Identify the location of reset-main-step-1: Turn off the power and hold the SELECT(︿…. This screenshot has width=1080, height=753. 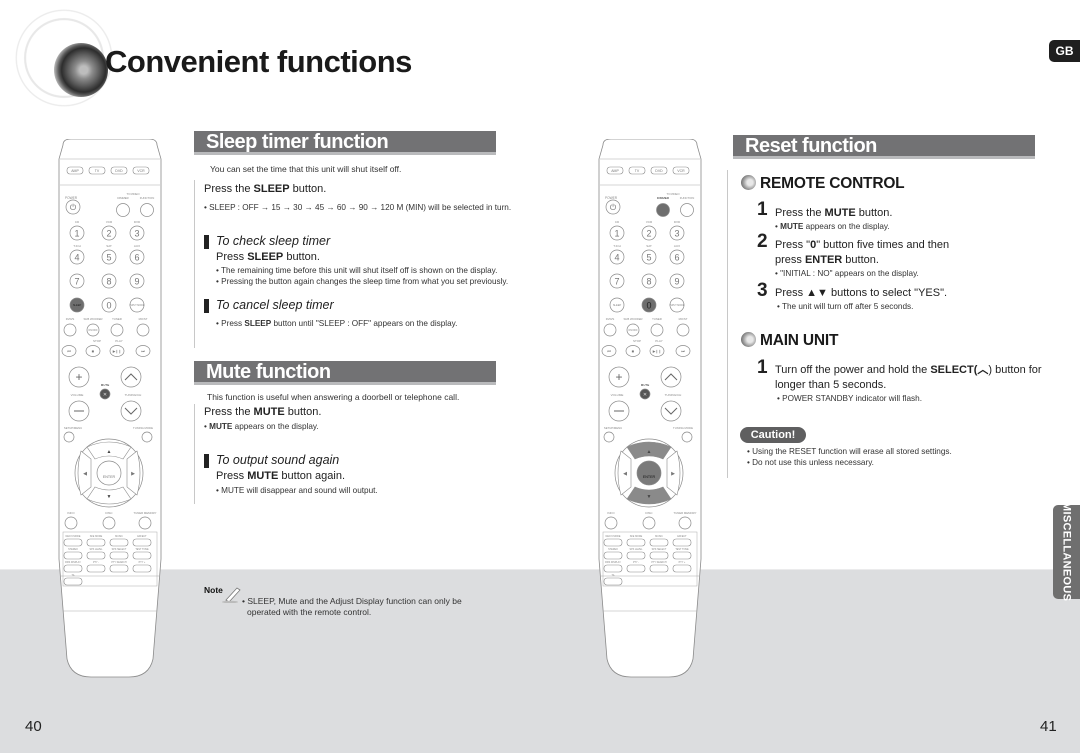
(908, 378).